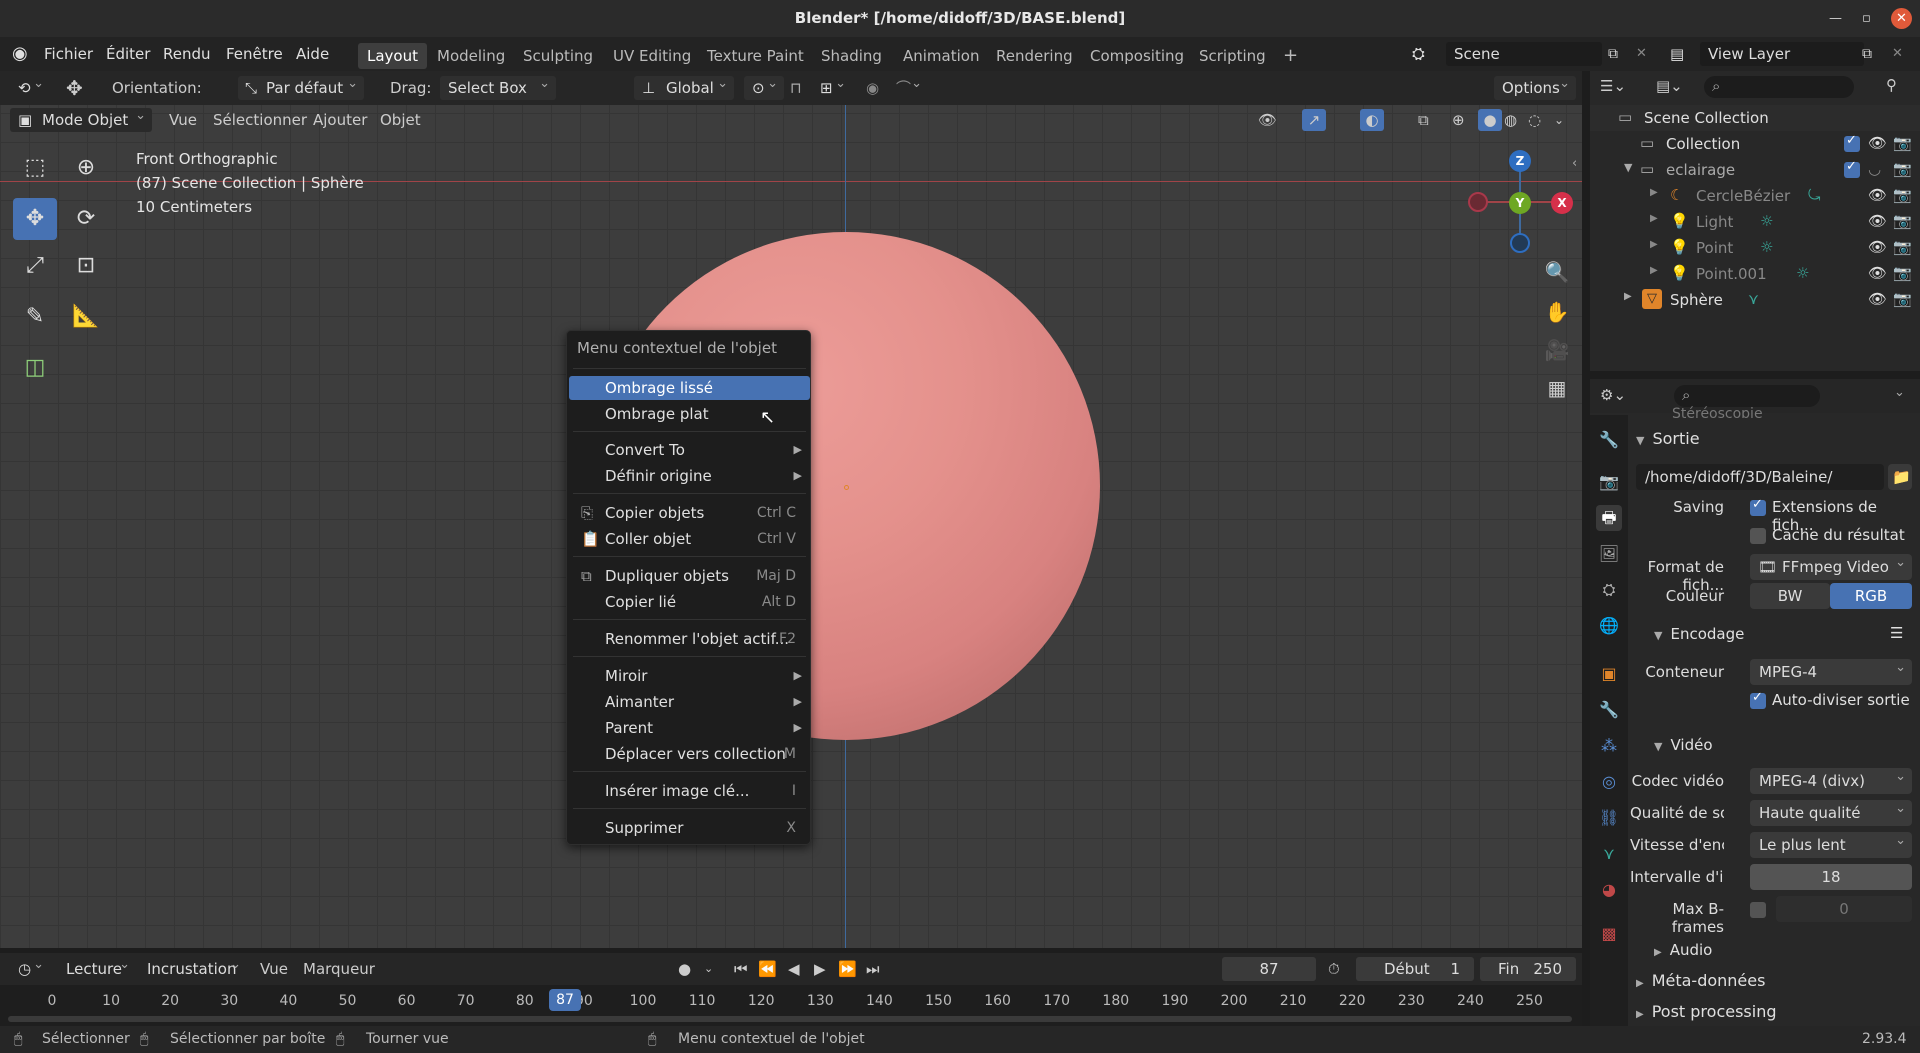 The height and width of the screenshot is (1053, 1920). I want to click on menu-item-renommer: Renommer l'objet actif... F2, so click(689, 639).